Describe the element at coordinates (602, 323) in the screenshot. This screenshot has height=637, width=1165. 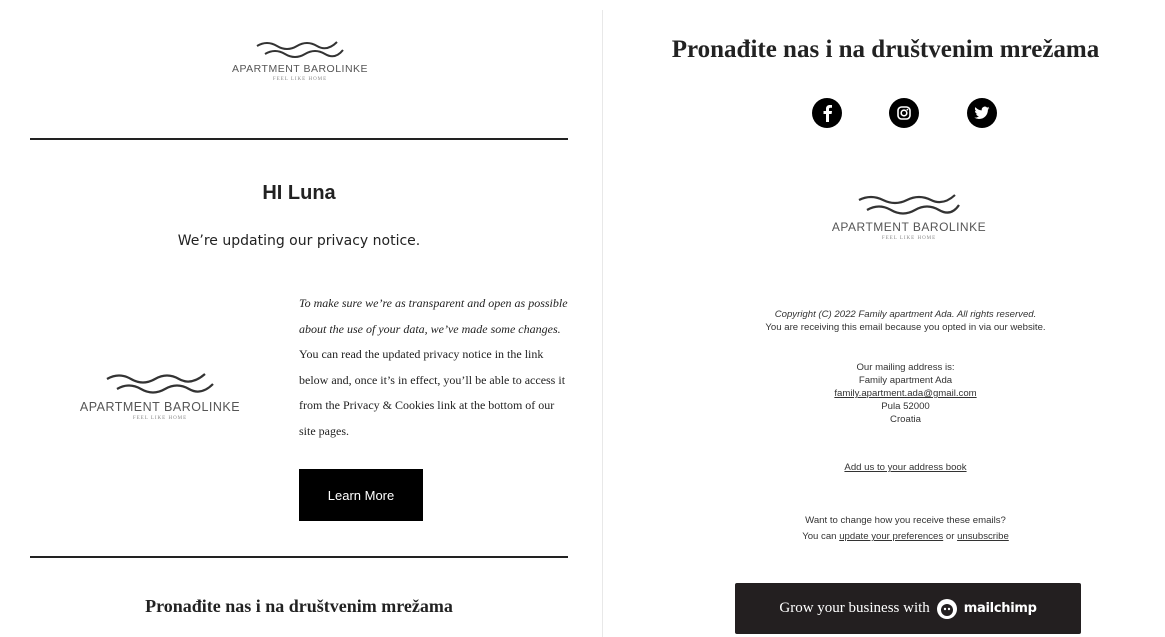
I see `panel-divider` at that location.